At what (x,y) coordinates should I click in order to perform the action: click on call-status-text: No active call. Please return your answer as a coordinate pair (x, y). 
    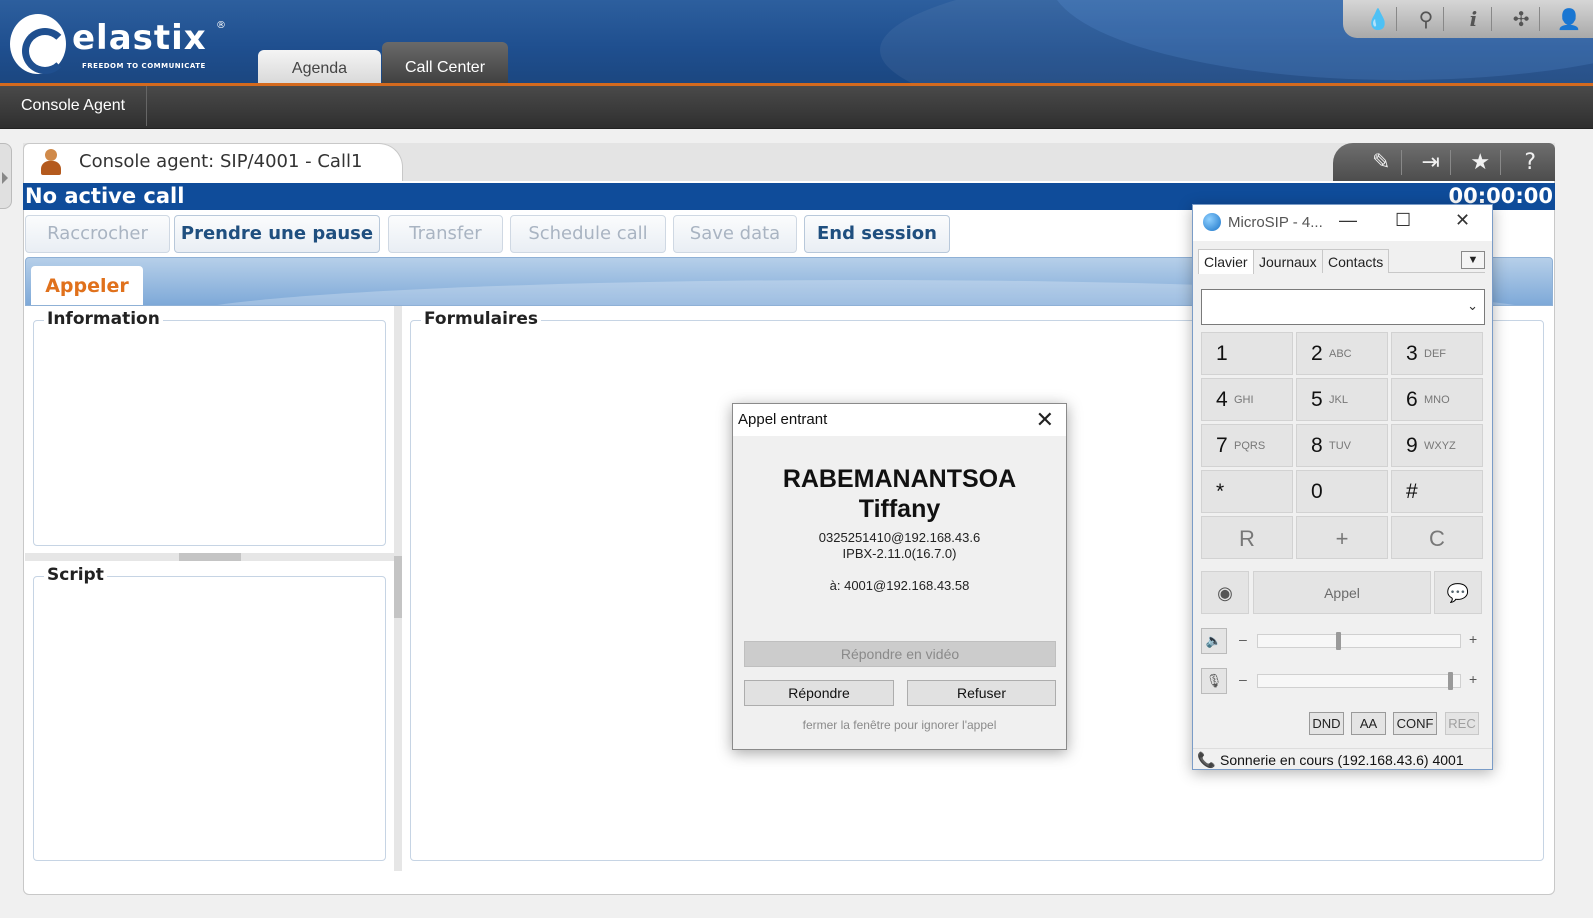
    Looking at the image, I should click on (105, 196).